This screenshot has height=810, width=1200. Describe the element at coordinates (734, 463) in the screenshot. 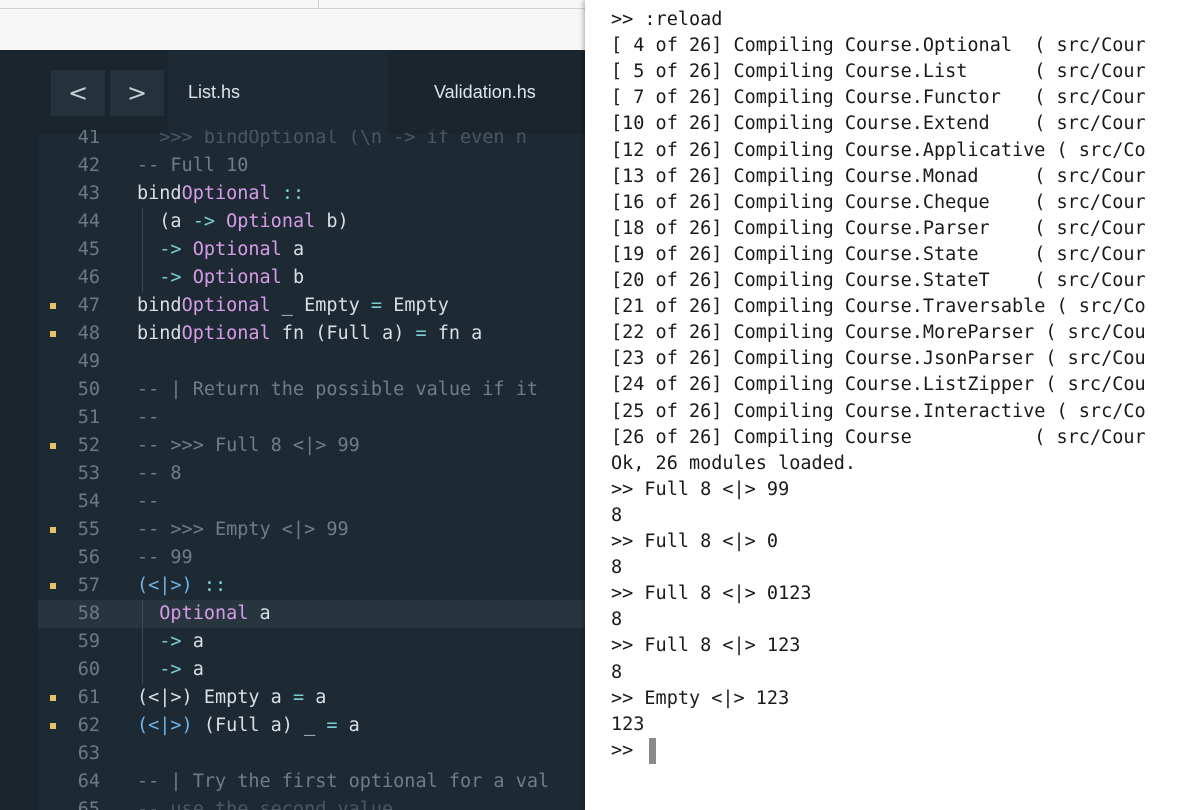

I see `terminal-line: Ok, 26 modules loaded.` at that location.